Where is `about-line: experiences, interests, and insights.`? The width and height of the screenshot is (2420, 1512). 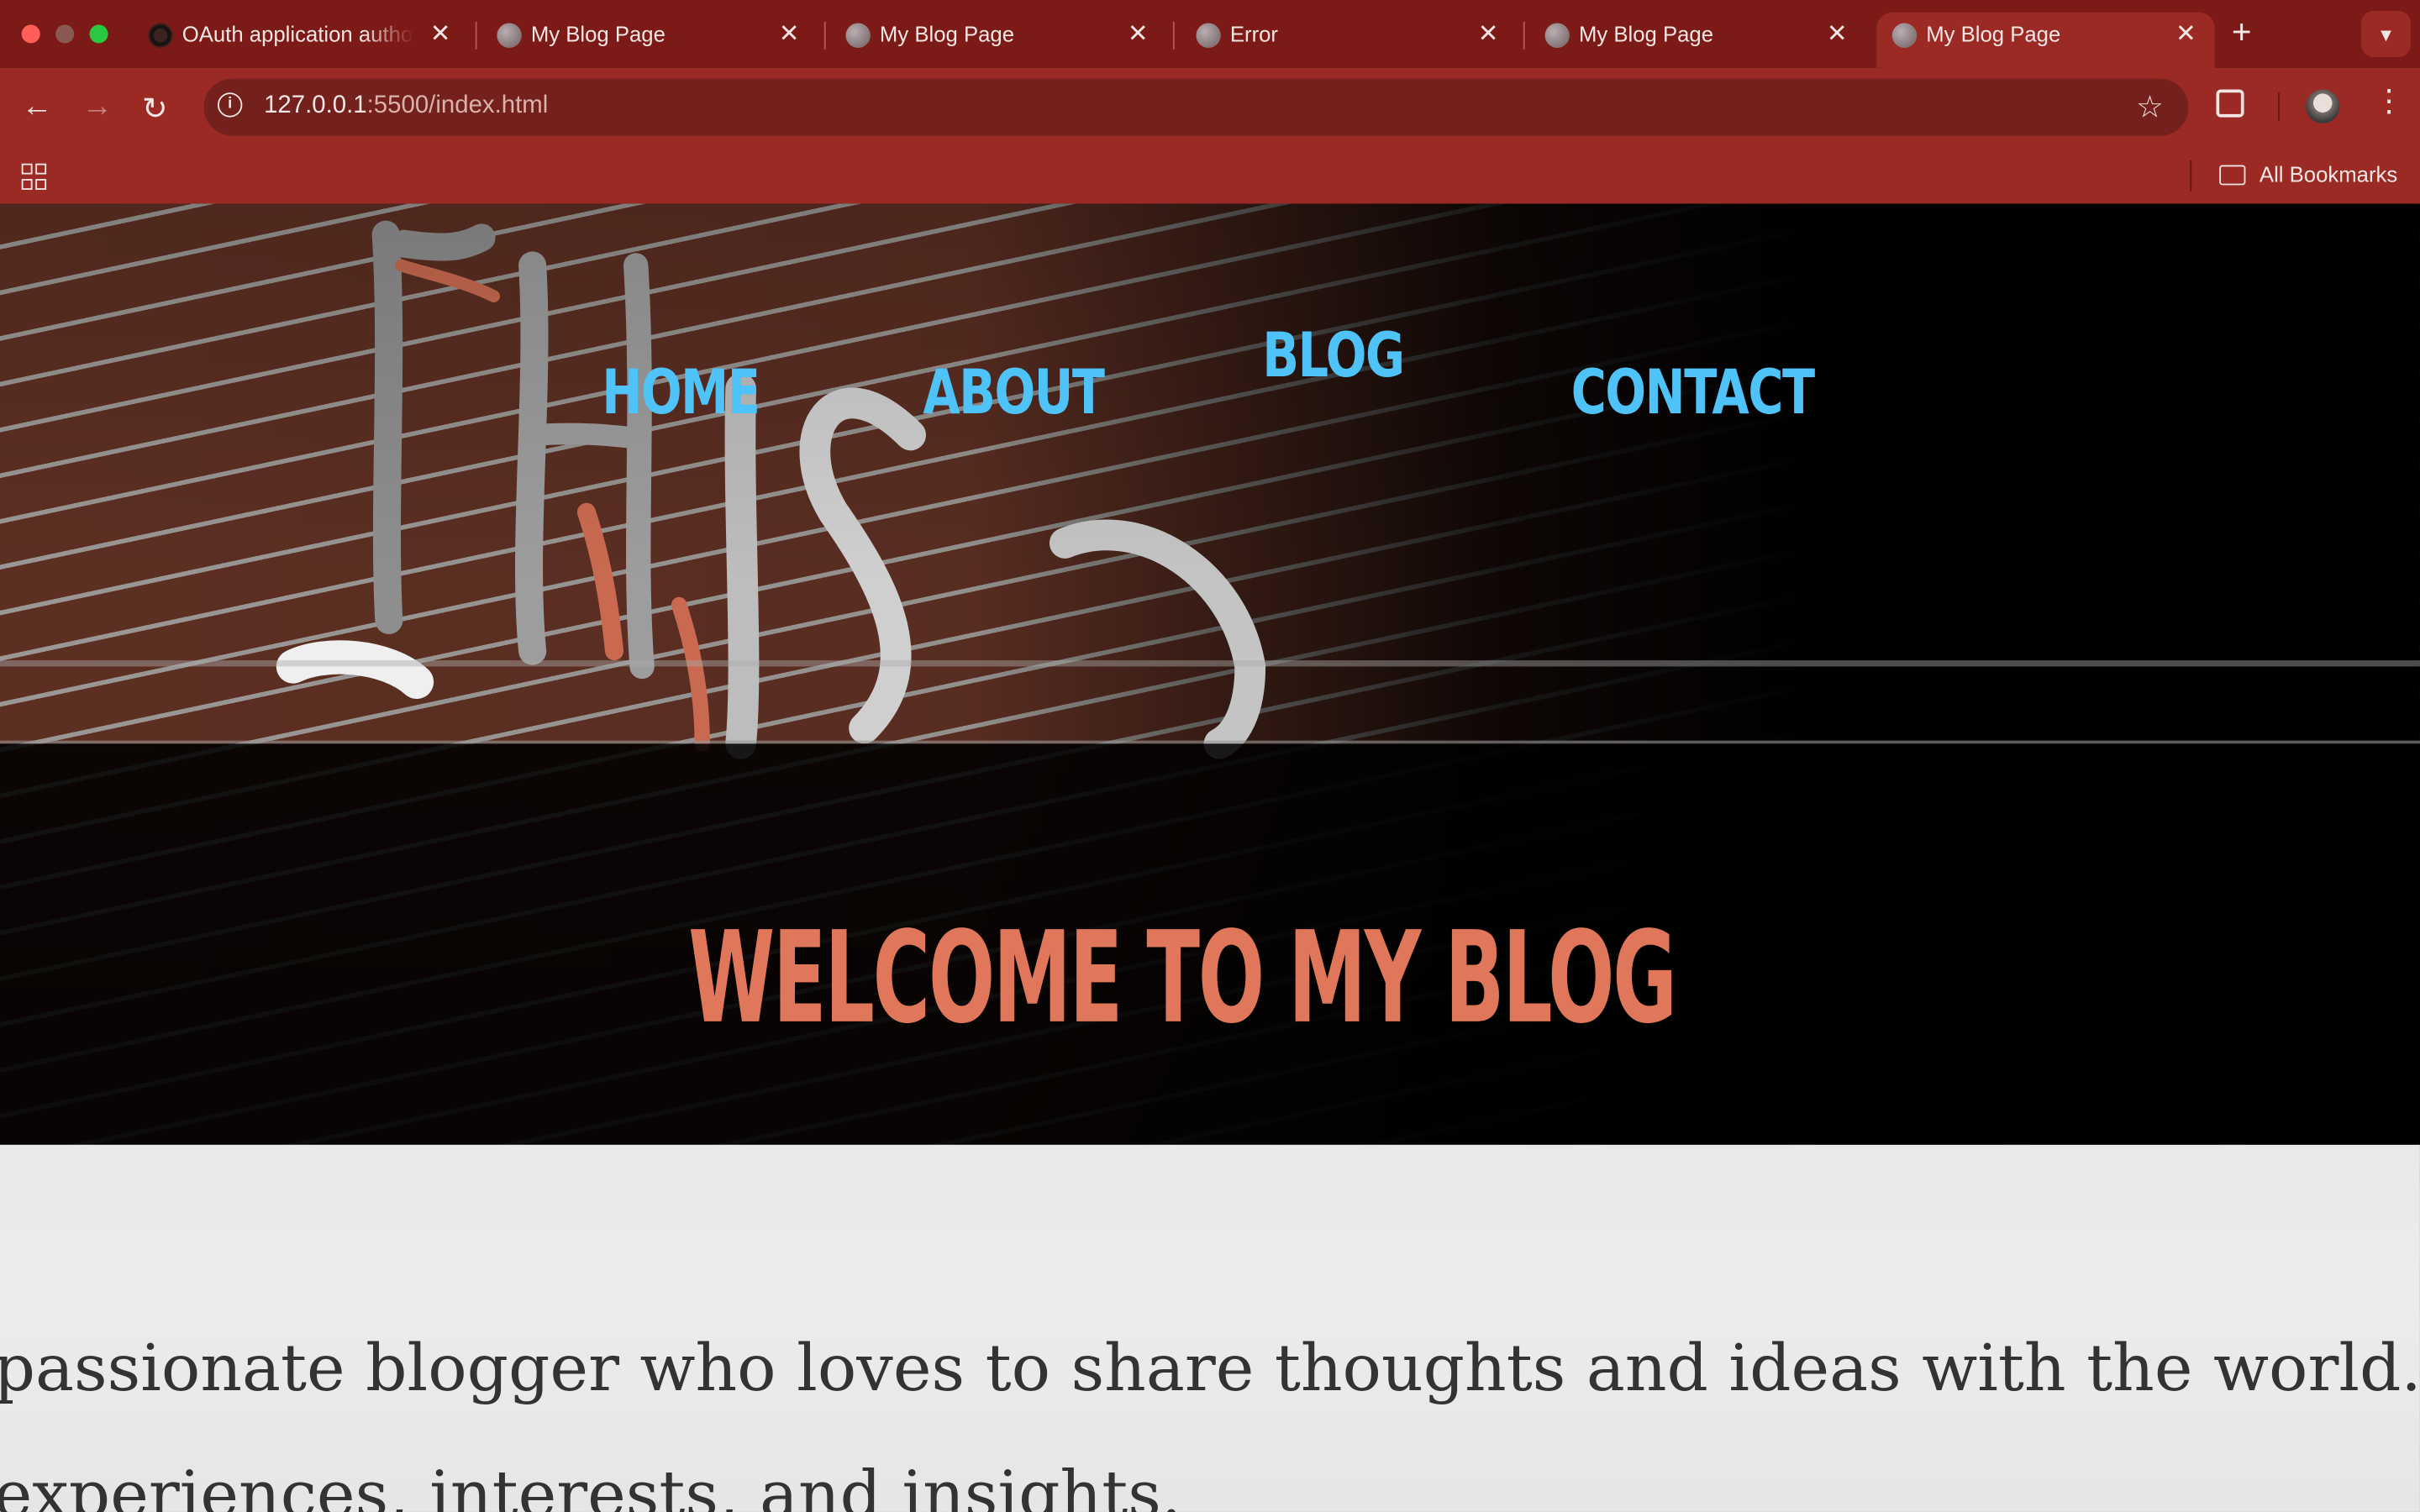
about-line: experiences, interests, and insights. is located at coordinates (591, 1484).